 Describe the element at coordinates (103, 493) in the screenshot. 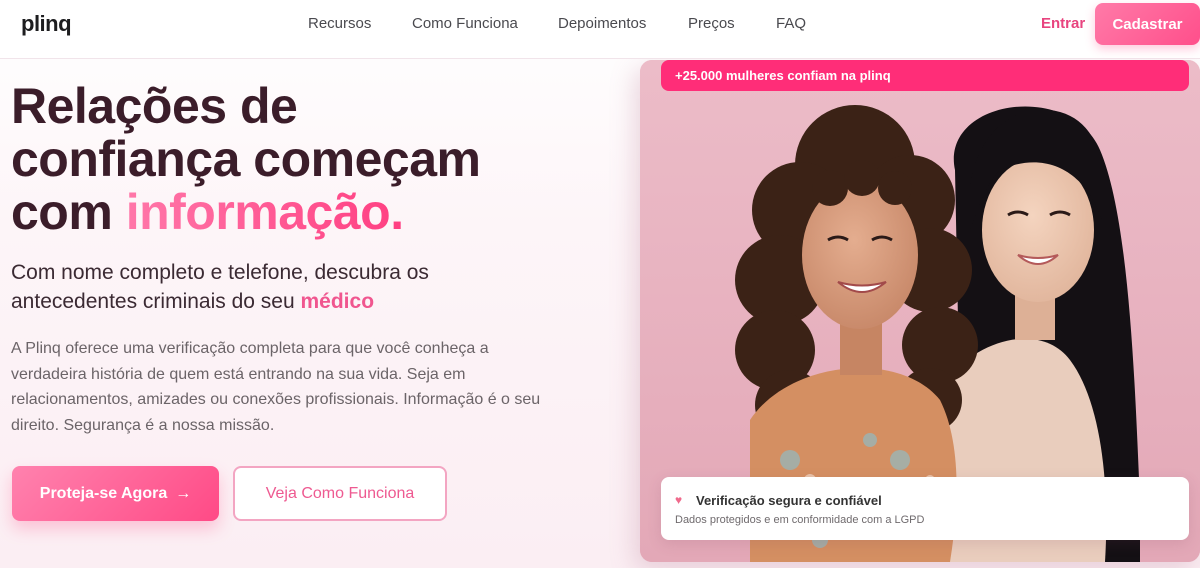

I see `protect-now-label: Proteja-se Agora` at that location.